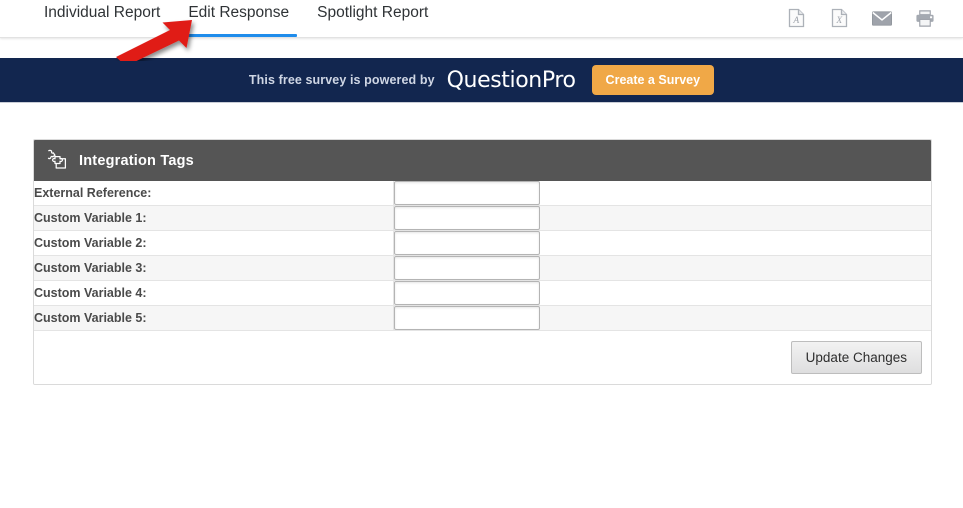  I want to click on custom-variable-2-label: Custom Variable 2:, so click(214, 243).